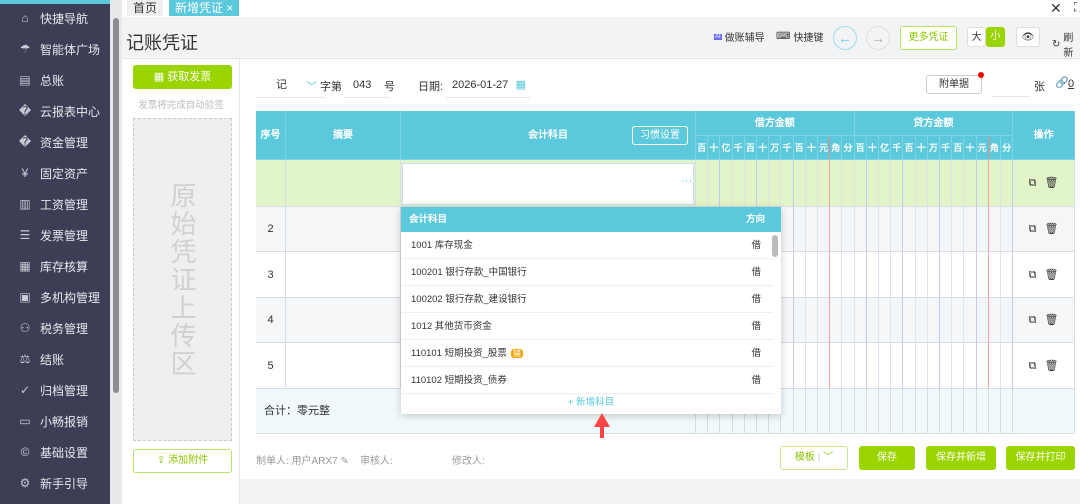 This screenshot has height=504, width=1080. I want to click on sidebar-item-5: � 资金管理, so click(55, 142).